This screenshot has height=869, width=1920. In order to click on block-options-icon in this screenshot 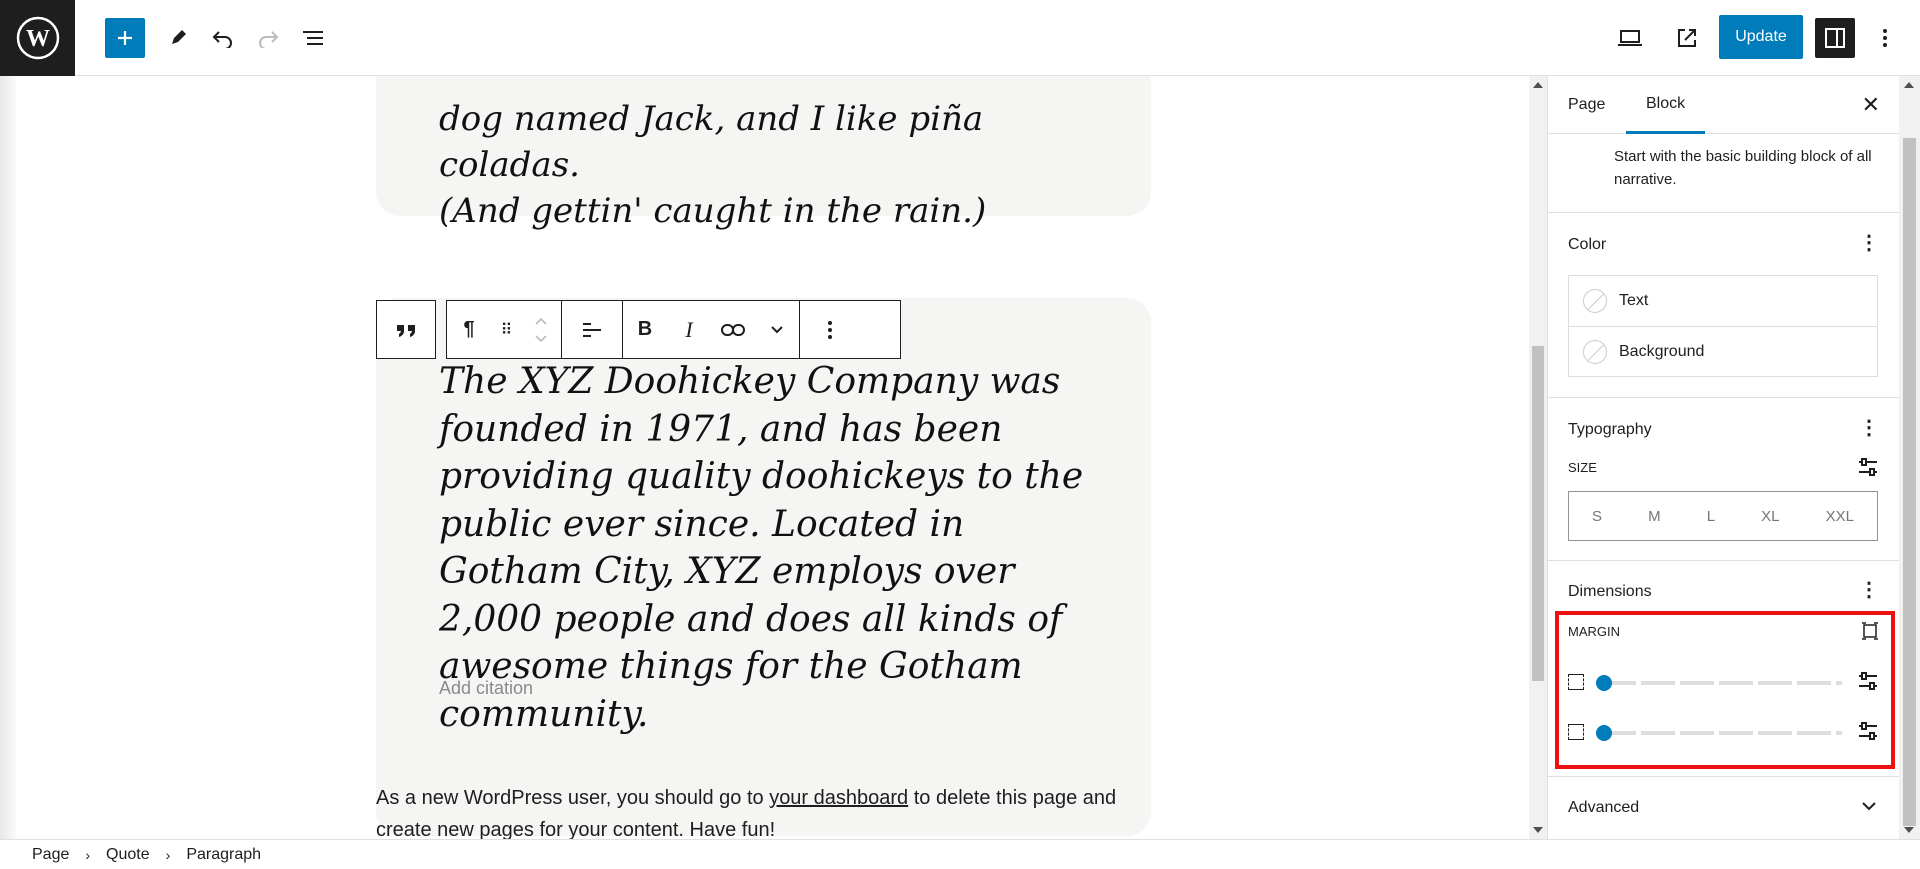, I will do `click(830, 329)`.